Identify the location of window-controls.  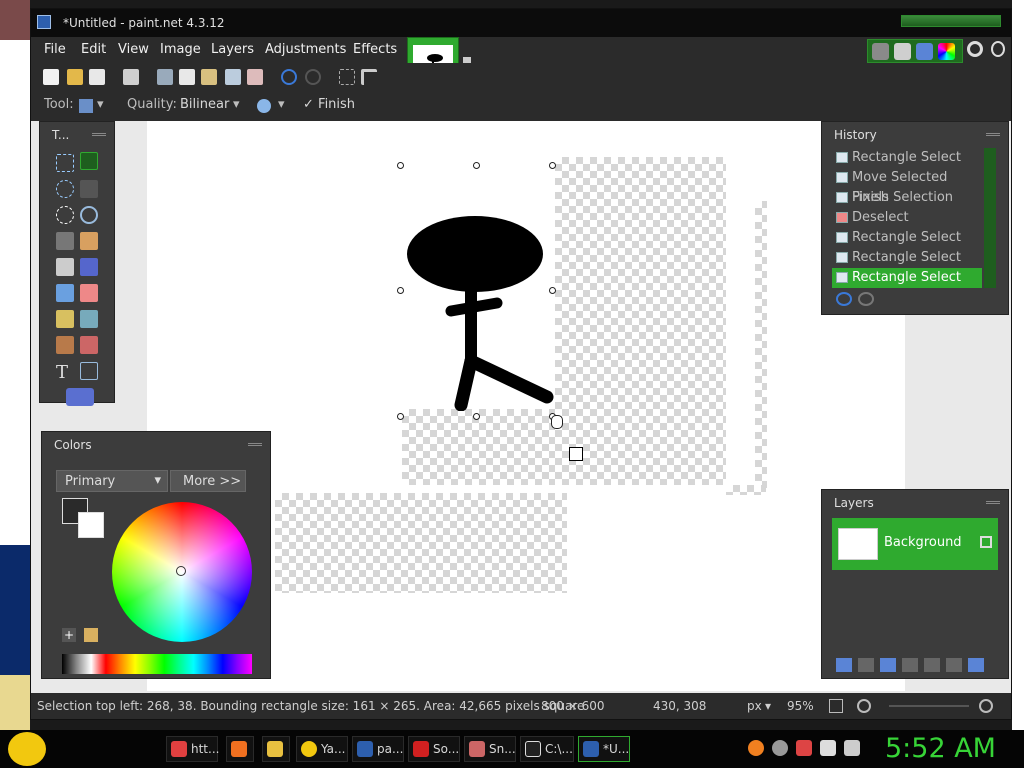
(951, 21).